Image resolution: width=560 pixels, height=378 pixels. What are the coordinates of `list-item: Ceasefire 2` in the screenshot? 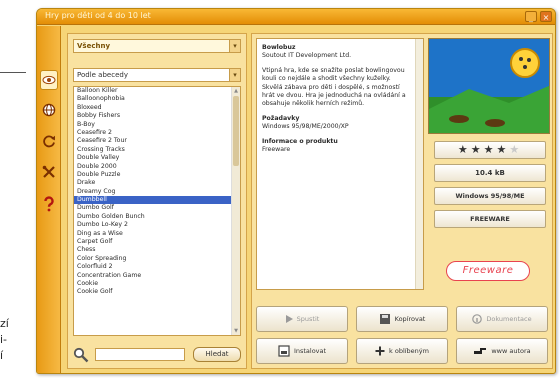 It's located at (153, 133).